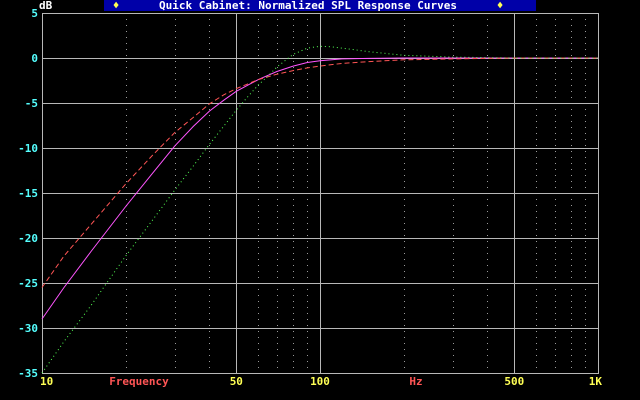 The image size is (640, 400). Describe the element at coordinates (46, 6) in the screenshot. I see `y-axis-label: dB` at that location.